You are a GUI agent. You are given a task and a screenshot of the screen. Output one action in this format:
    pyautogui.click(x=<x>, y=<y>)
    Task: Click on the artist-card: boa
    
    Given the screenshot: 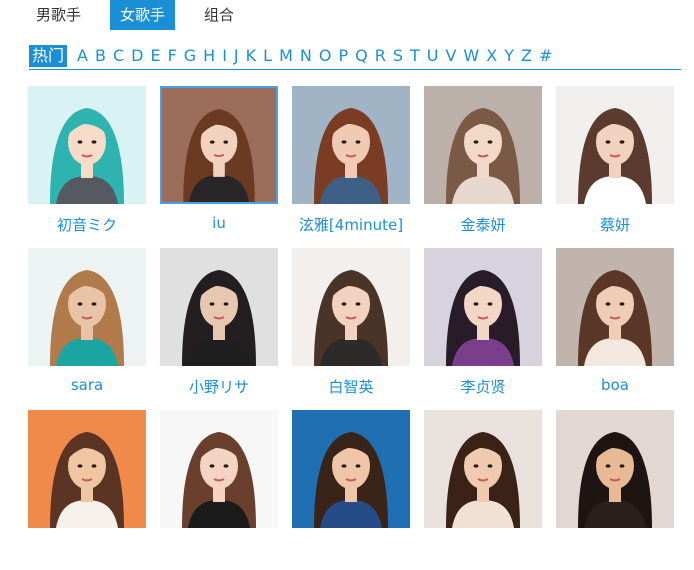 What is the action you would take?
    pyautogui.click(x=615, y=328)
    